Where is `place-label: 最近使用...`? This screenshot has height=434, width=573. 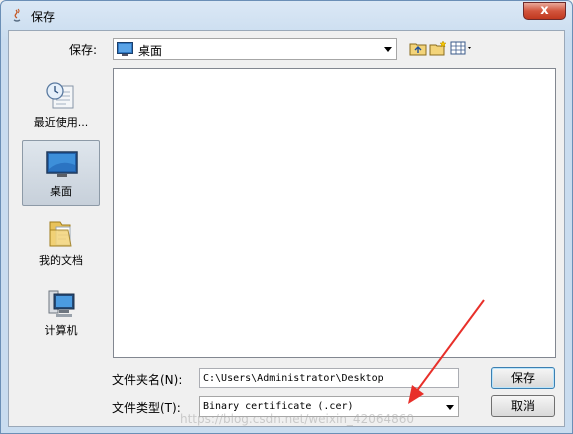 place-label: 最近使用... is located at coordinates (61, 122).